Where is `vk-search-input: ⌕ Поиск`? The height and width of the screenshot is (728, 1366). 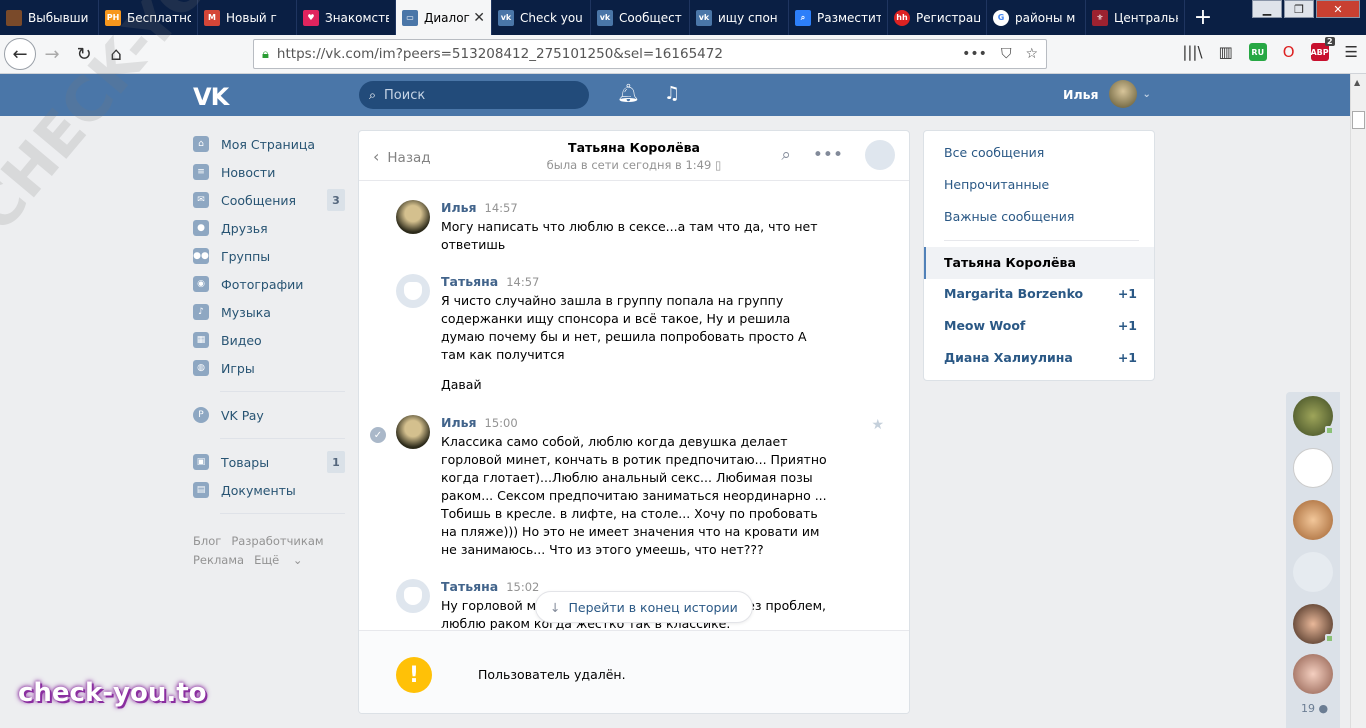
vk-search-input: ⌕ Поиск is located at coordinates (474, 95).